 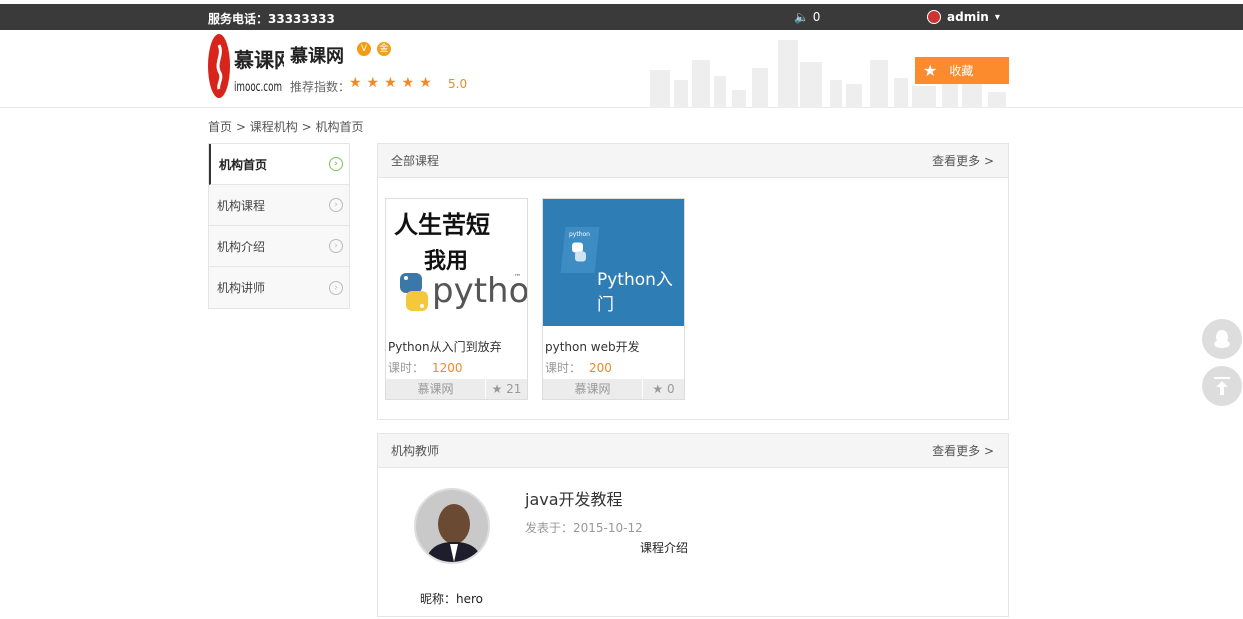 I want to click on favorite-label: 收藏, so click(x=961, y=71).